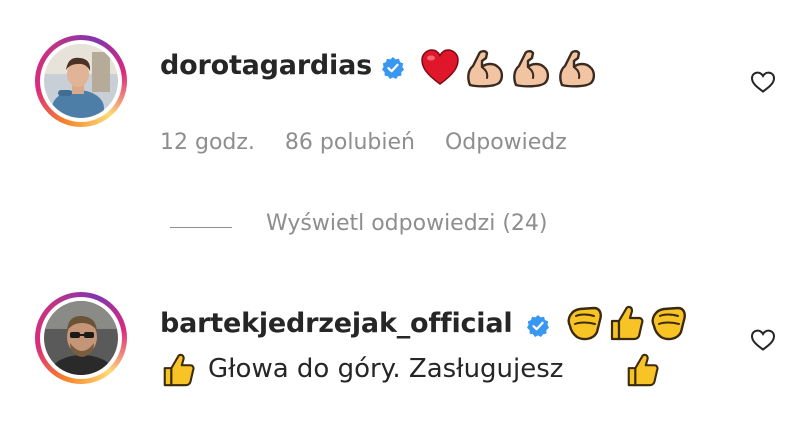  I want to click on comment-time: 12 godz., so click(207, 142).